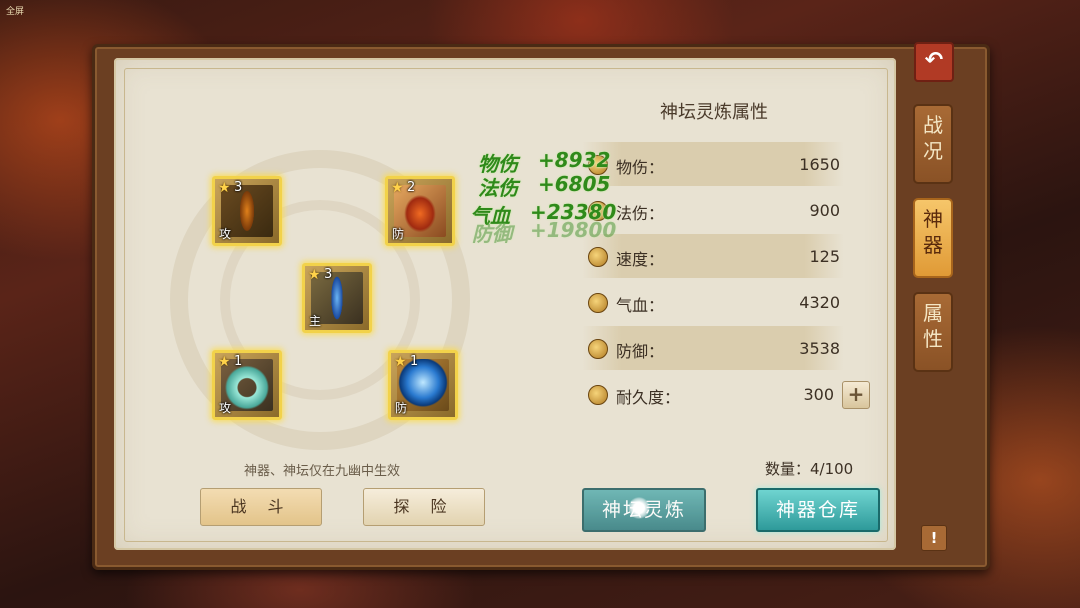 Image resolution: width=1080 pixels, height=608 pixels. I want to click on gain-value: +6805, so click(574, 184).